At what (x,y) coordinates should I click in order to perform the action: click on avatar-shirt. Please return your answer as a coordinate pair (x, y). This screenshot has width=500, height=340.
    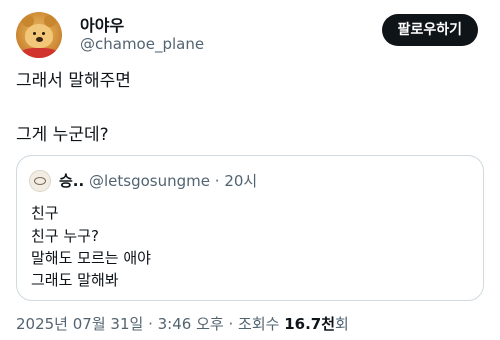
    Looking at the image, I should click on (39, 53).